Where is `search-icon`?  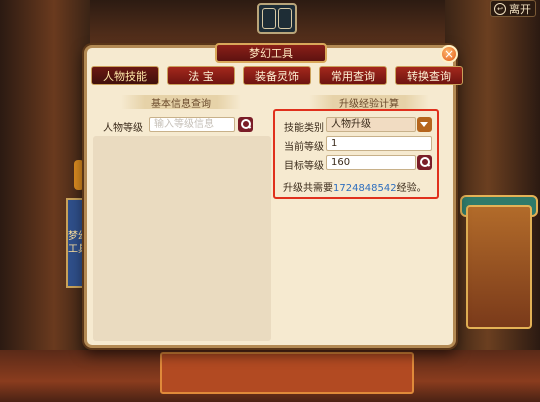 search-icon is located at coordinates (245, 124).